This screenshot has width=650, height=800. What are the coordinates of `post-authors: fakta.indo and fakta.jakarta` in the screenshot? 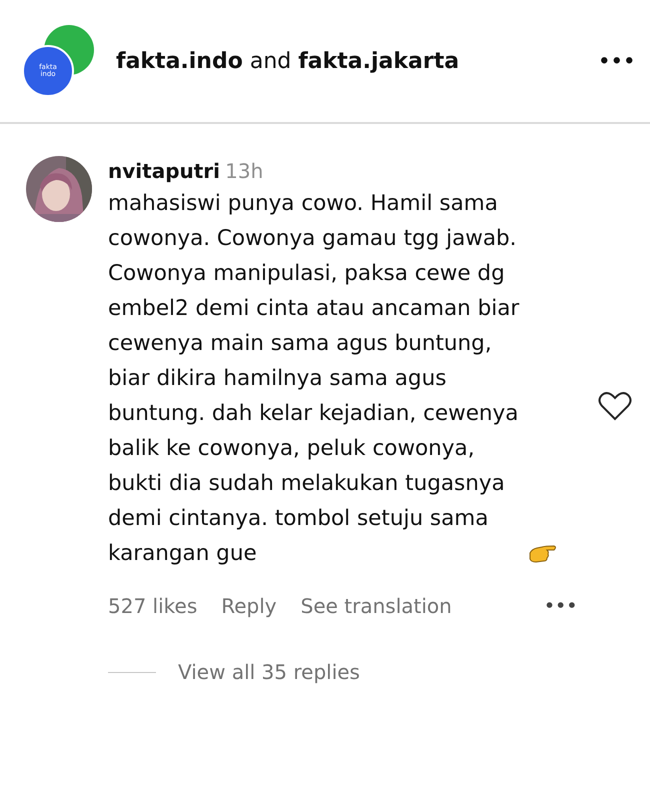 It's located at (288, 62).